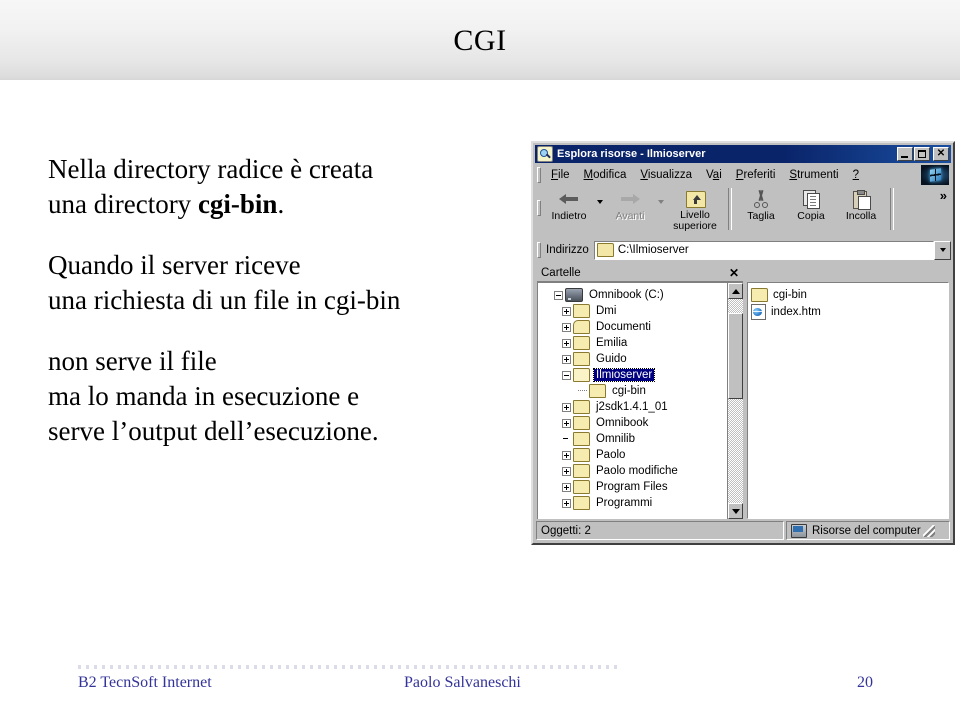 This screenshot has height=714, width=960. I want to click on toolbar-button-forward-label: Avanti, so click(630, 216).